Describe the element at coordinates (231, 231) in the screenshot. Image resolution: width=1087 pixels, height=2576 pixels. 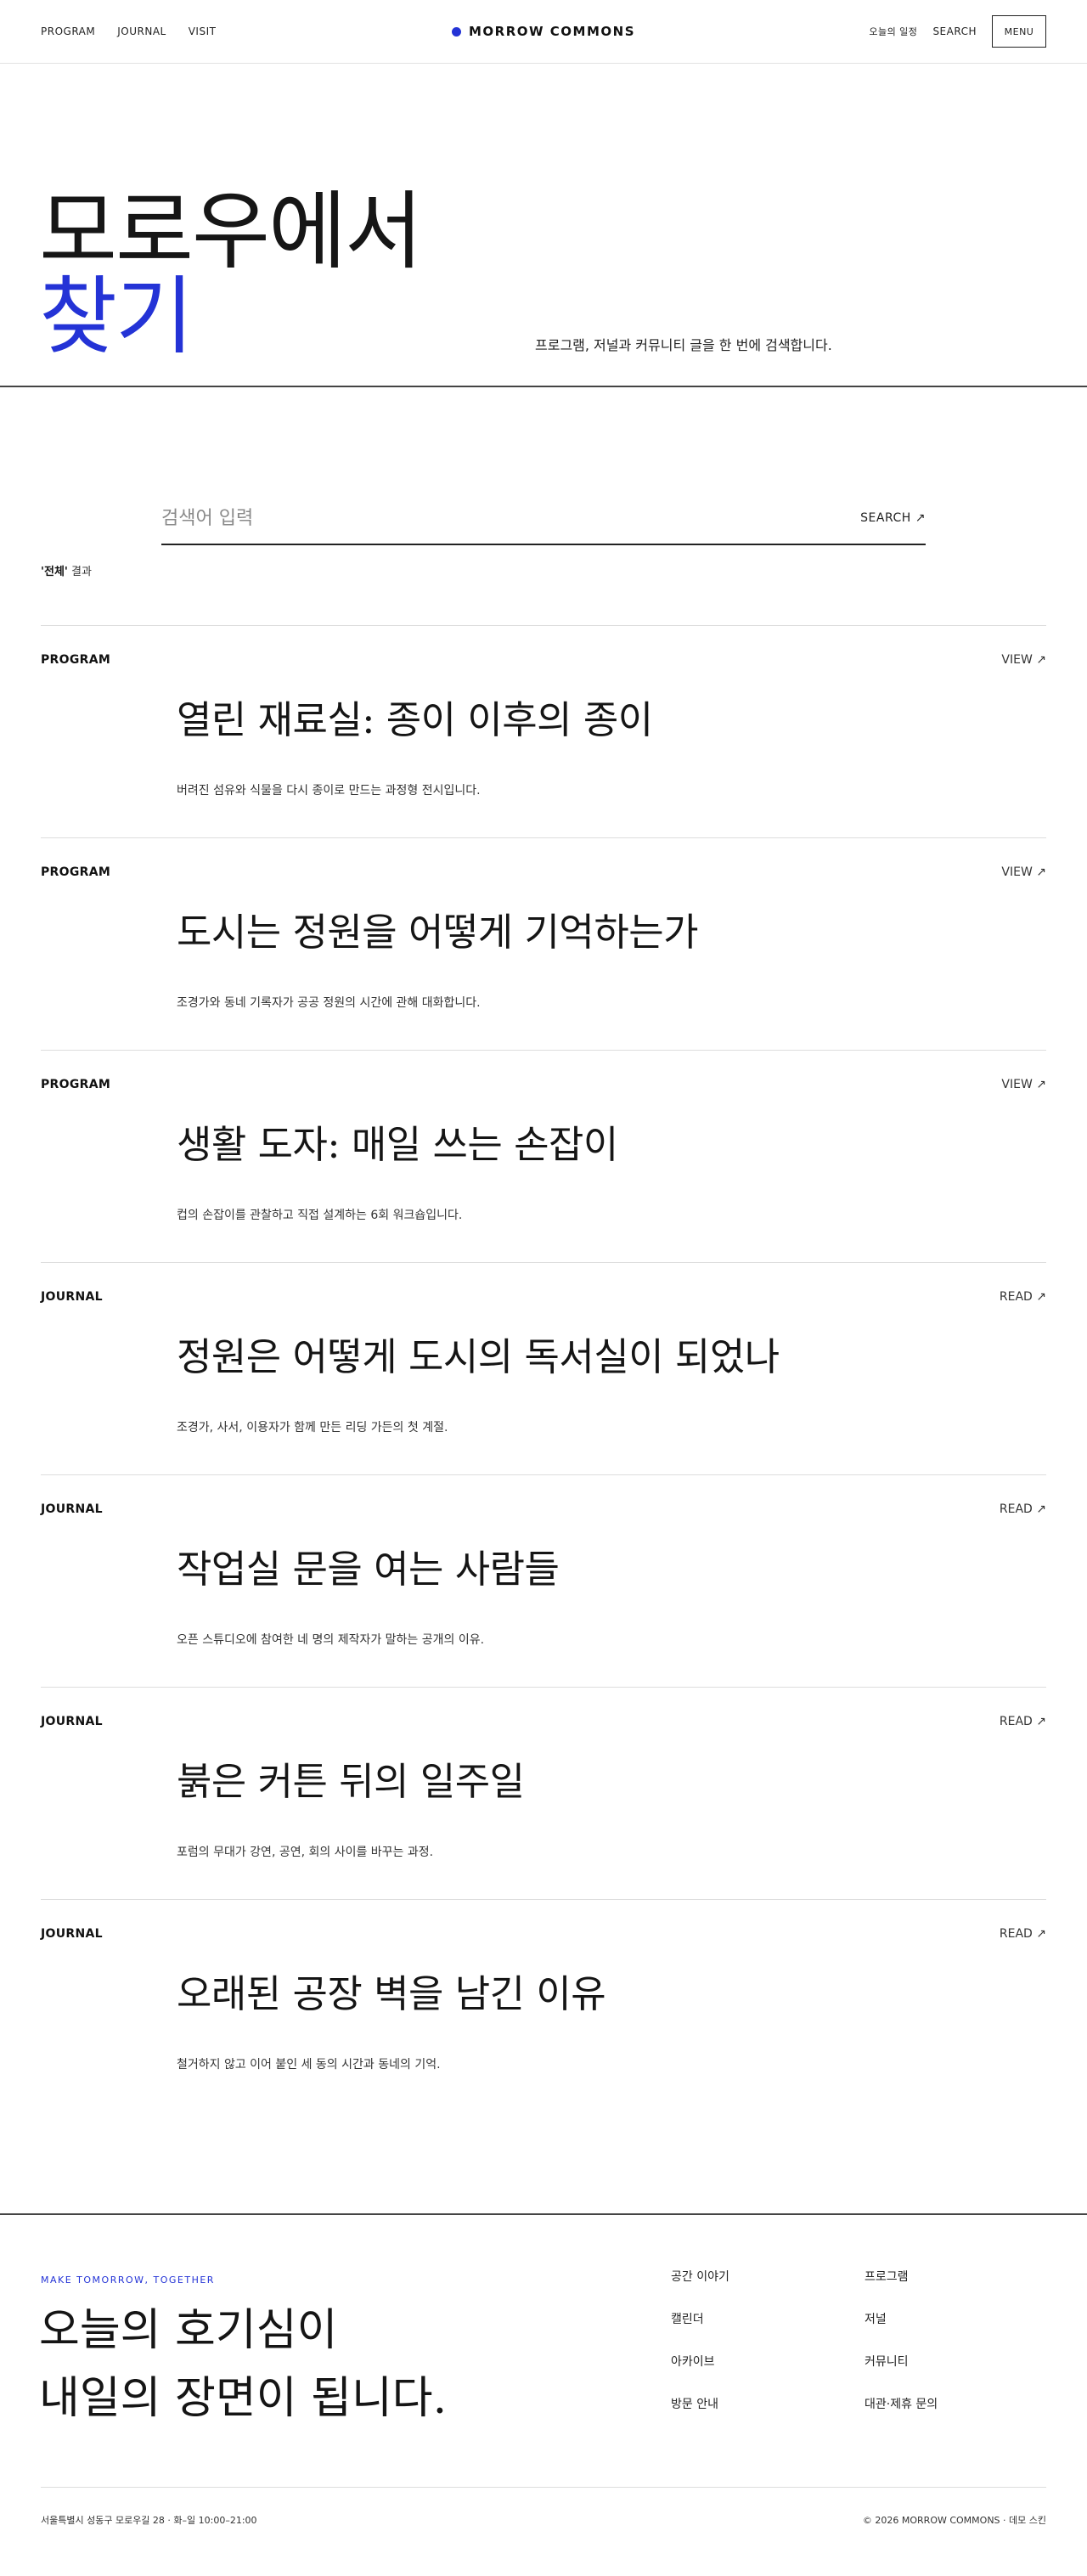
I see `page-title-line1: 모로우에서` at that location.